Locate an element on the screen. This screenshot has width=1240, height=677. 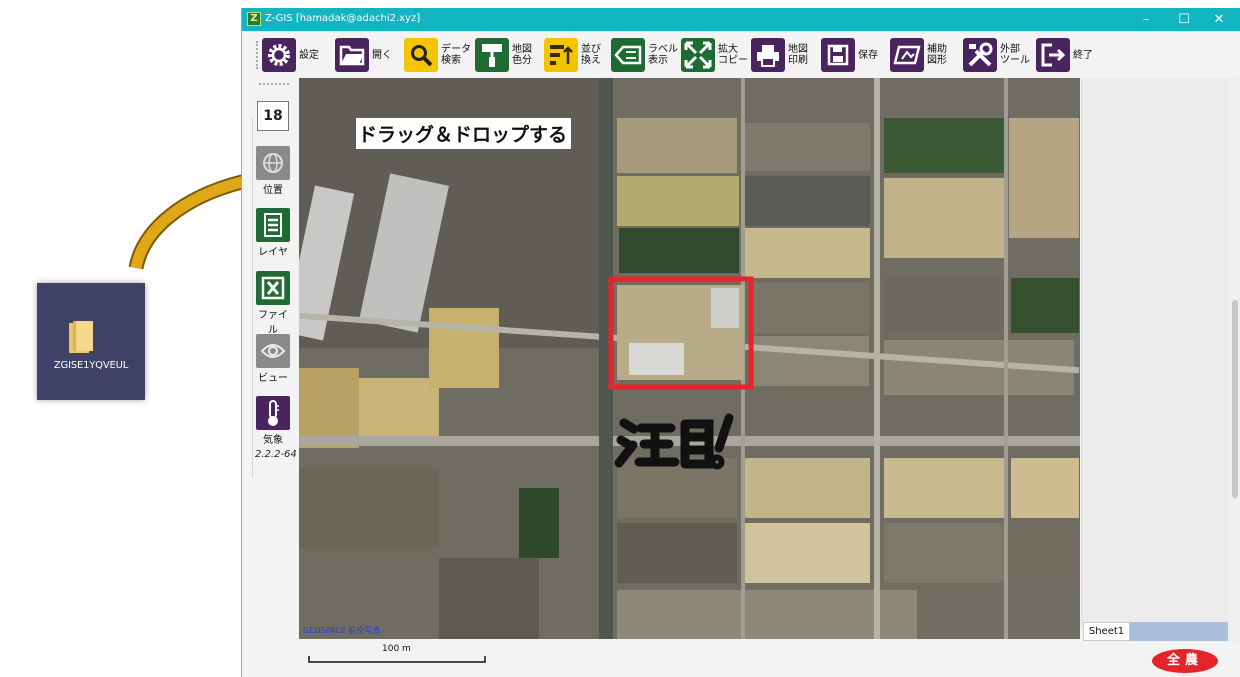
map-print-button: 地図 印刷 is located at coordinates (779, 55).